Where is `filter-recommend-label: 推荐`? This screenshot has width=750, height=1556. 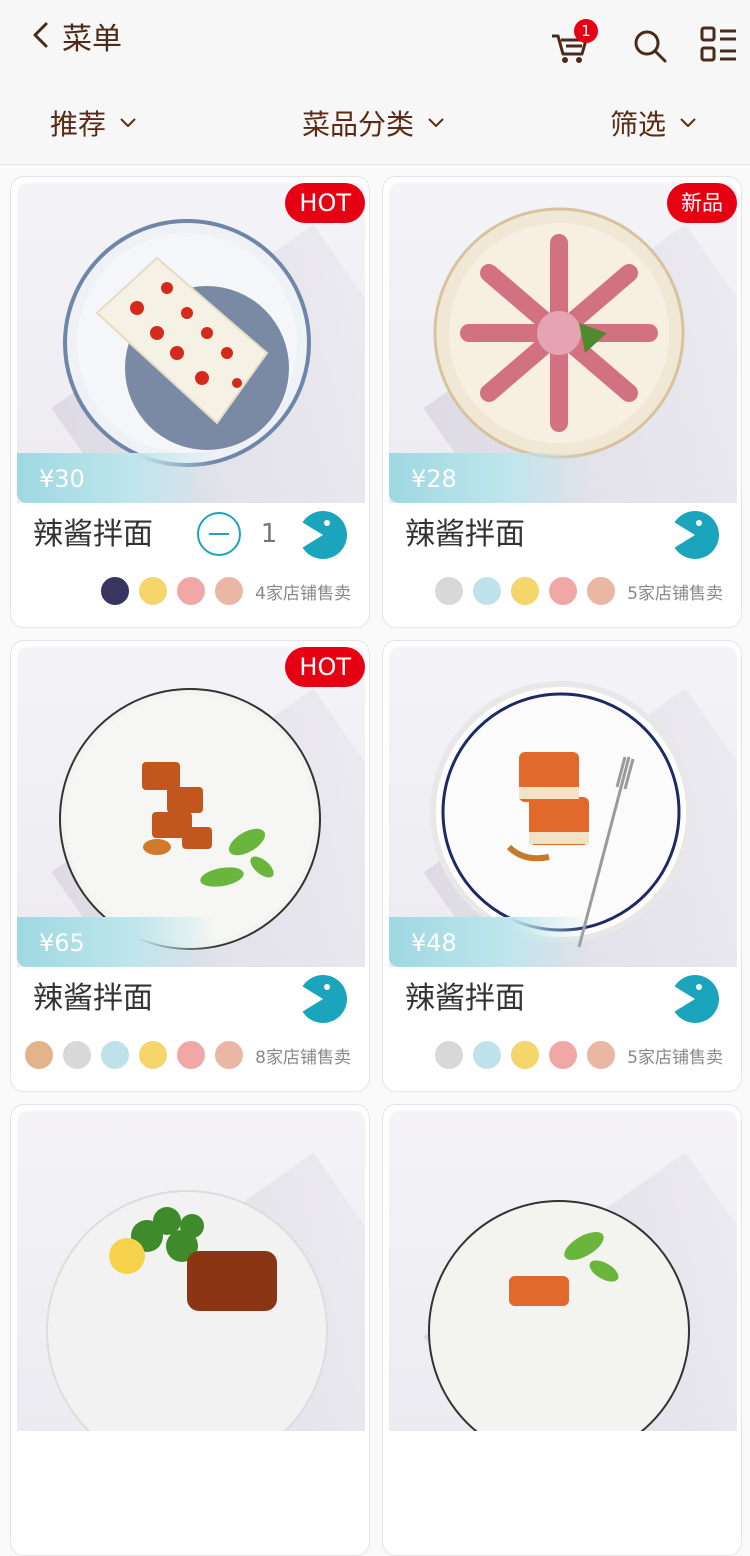
filter-recommend-label: 推荐 is located at coordinates (78, 124).